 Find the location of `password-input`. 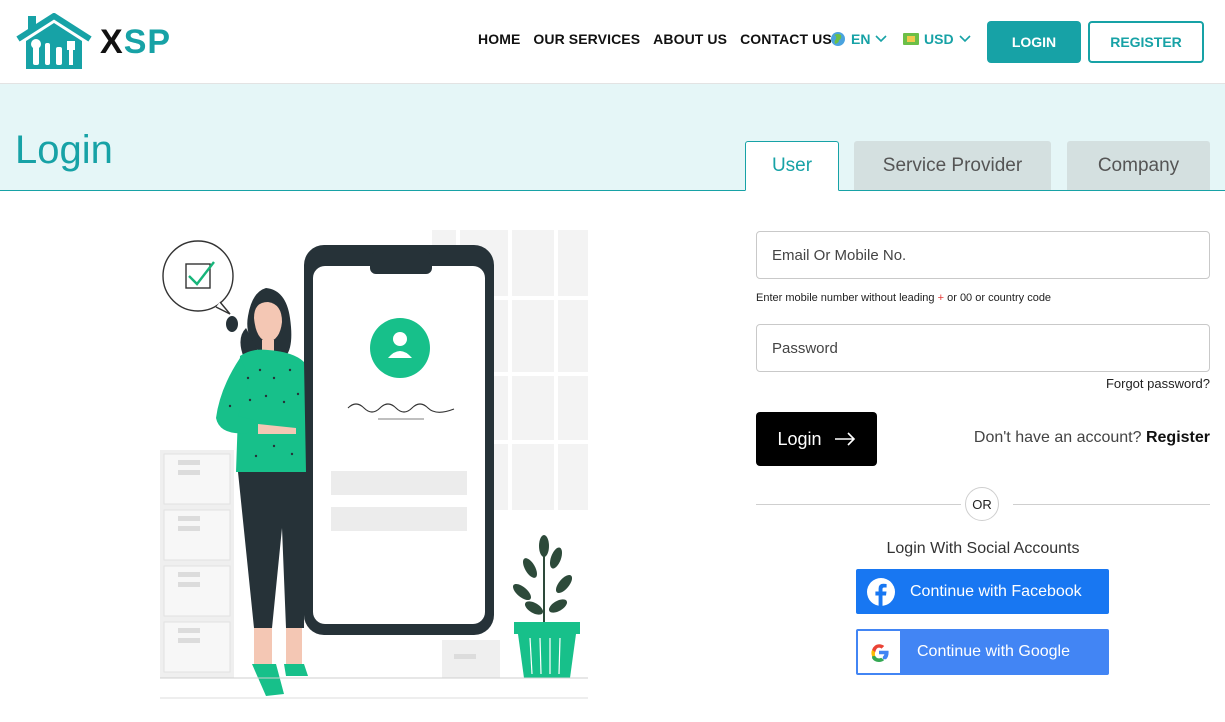

password-input is located at coordinates (983, 348).